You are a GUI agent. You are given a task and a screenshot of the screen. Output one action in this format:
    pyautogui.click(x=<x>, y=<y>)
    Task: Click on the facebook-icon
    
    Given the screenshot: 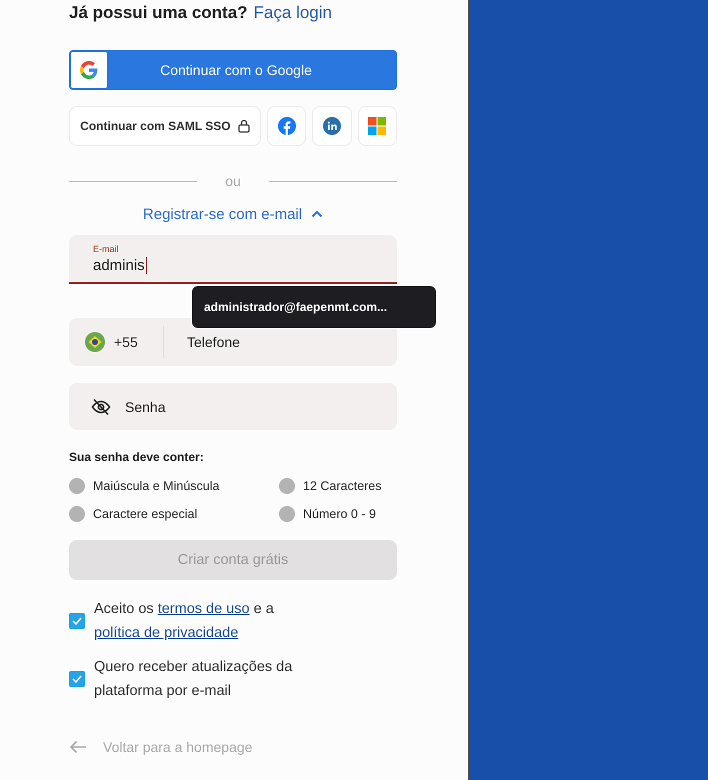 What is the action you would take?
    pyautogui.click(x=287, y=126)
    